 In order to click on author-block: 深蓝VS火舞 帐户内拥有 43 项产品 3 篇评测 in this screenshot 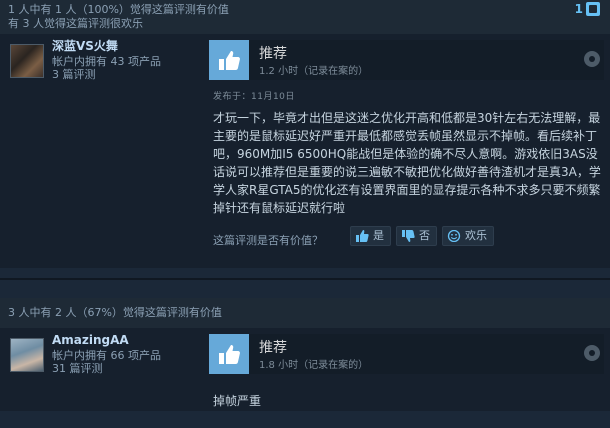, I will do `click(106, 61)`.